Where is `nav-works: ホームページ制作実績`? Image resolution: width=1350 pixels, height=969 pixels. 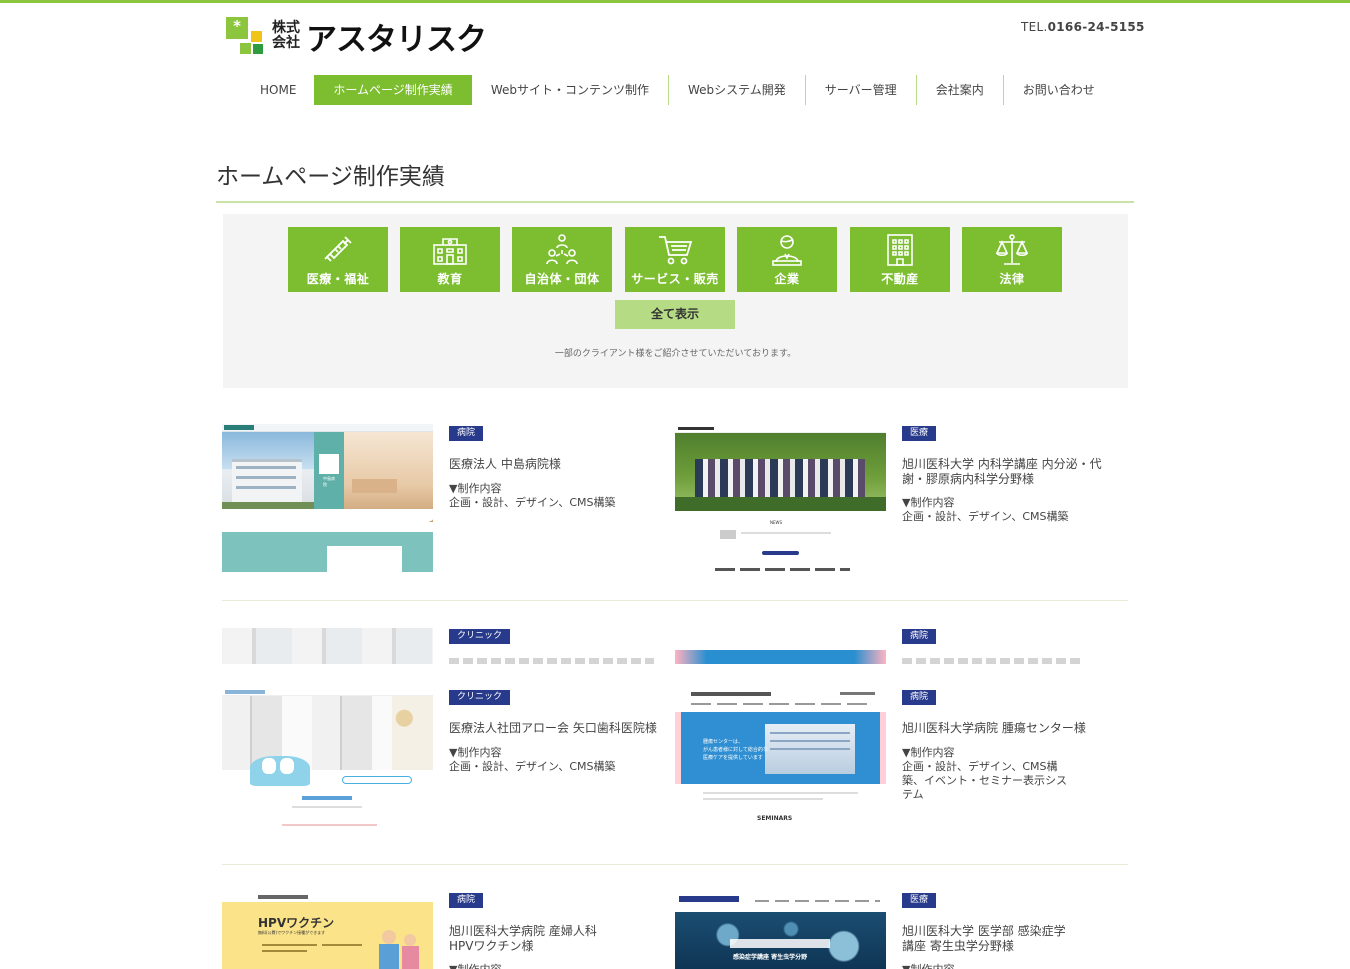
nav-works: ホームページ制作実績 is located at coordinates (393, 90).